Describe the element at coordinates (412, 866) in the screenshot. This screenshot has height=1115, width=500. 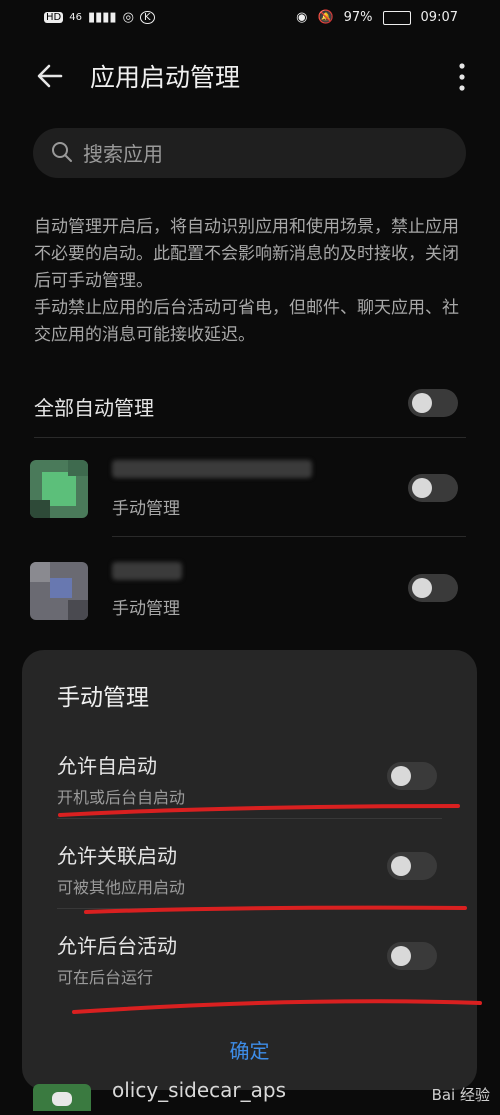
I see `allow-associated-launch-toggle` at that location.